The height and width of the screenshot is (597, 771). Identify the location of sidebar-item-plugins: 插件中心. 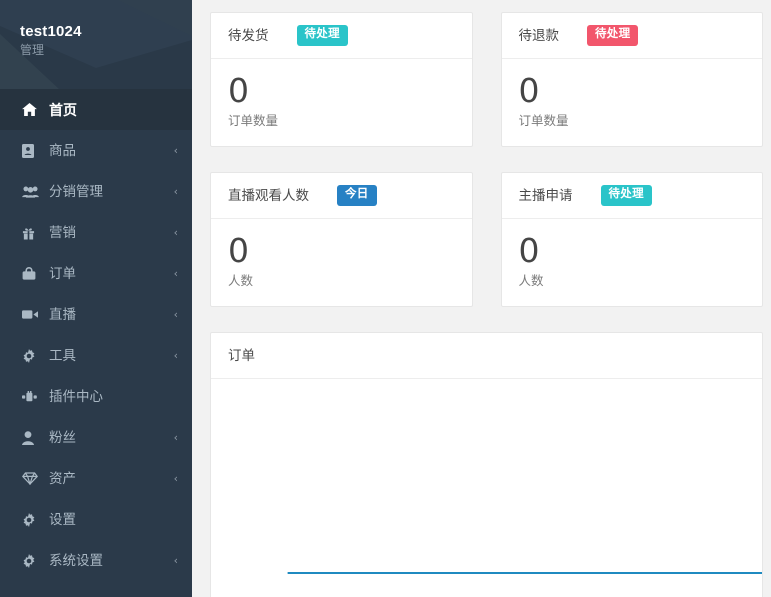
(96, 396).